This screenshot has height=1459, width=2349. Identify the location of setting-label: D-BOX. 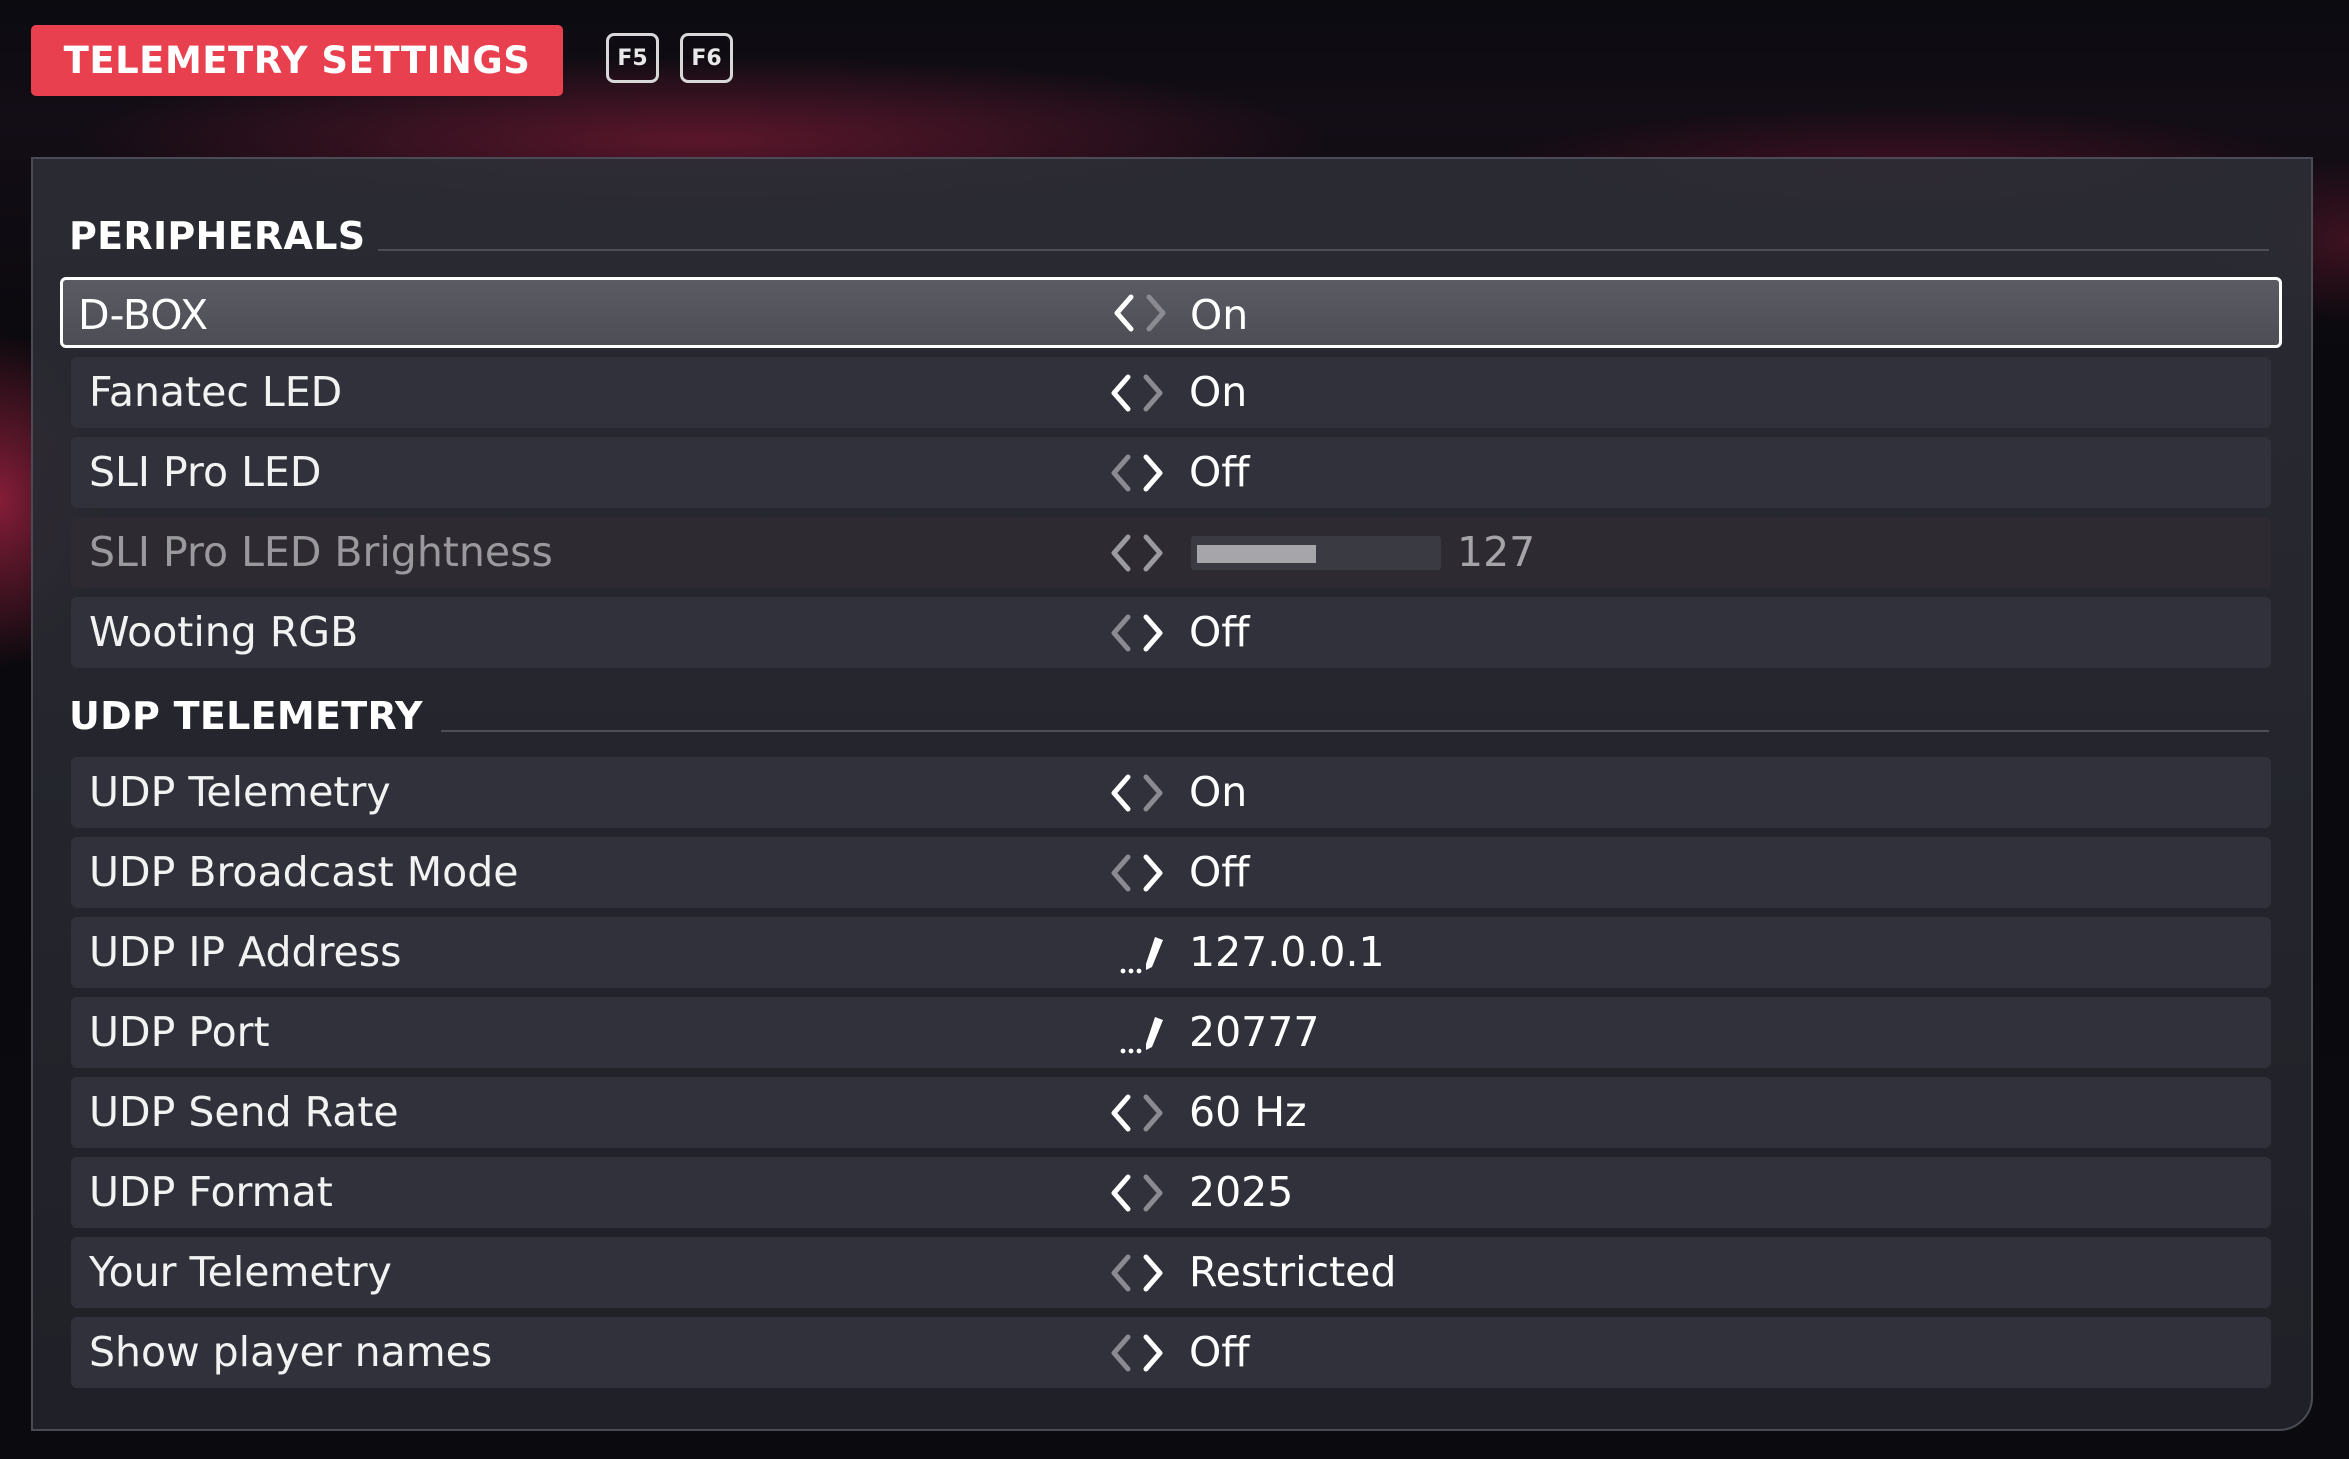
(143, 315).